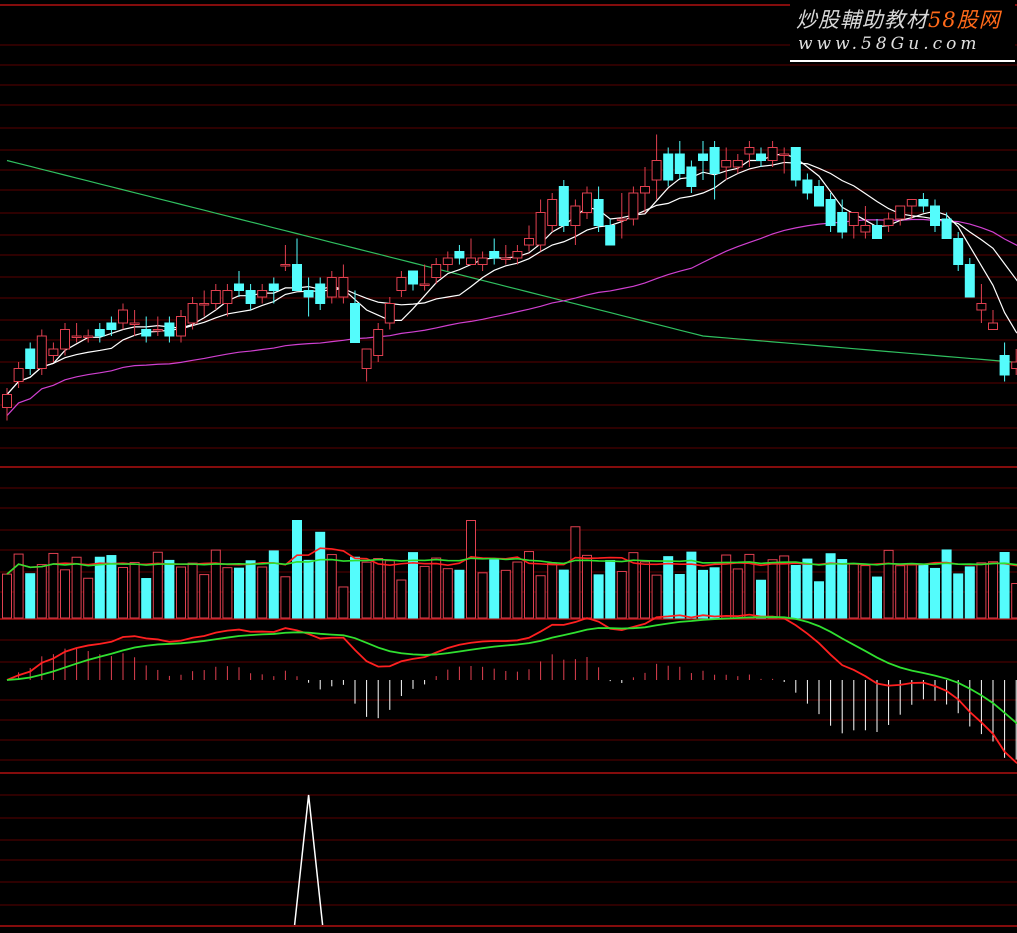  I want to click on watermark-title: 炒股輔助教材58股网, so click(898, 20).